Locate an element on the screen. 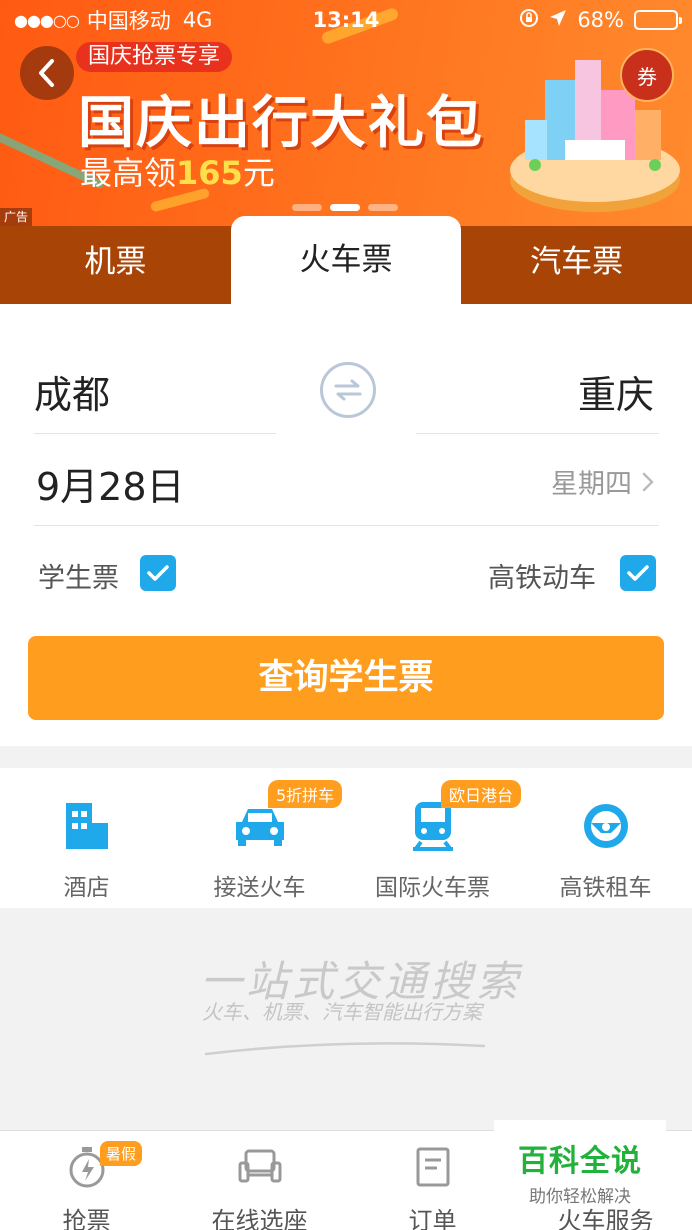 The width and height of the screenshot is (692, 1230). chevron-left-icon is located at coordinates (46, 73).